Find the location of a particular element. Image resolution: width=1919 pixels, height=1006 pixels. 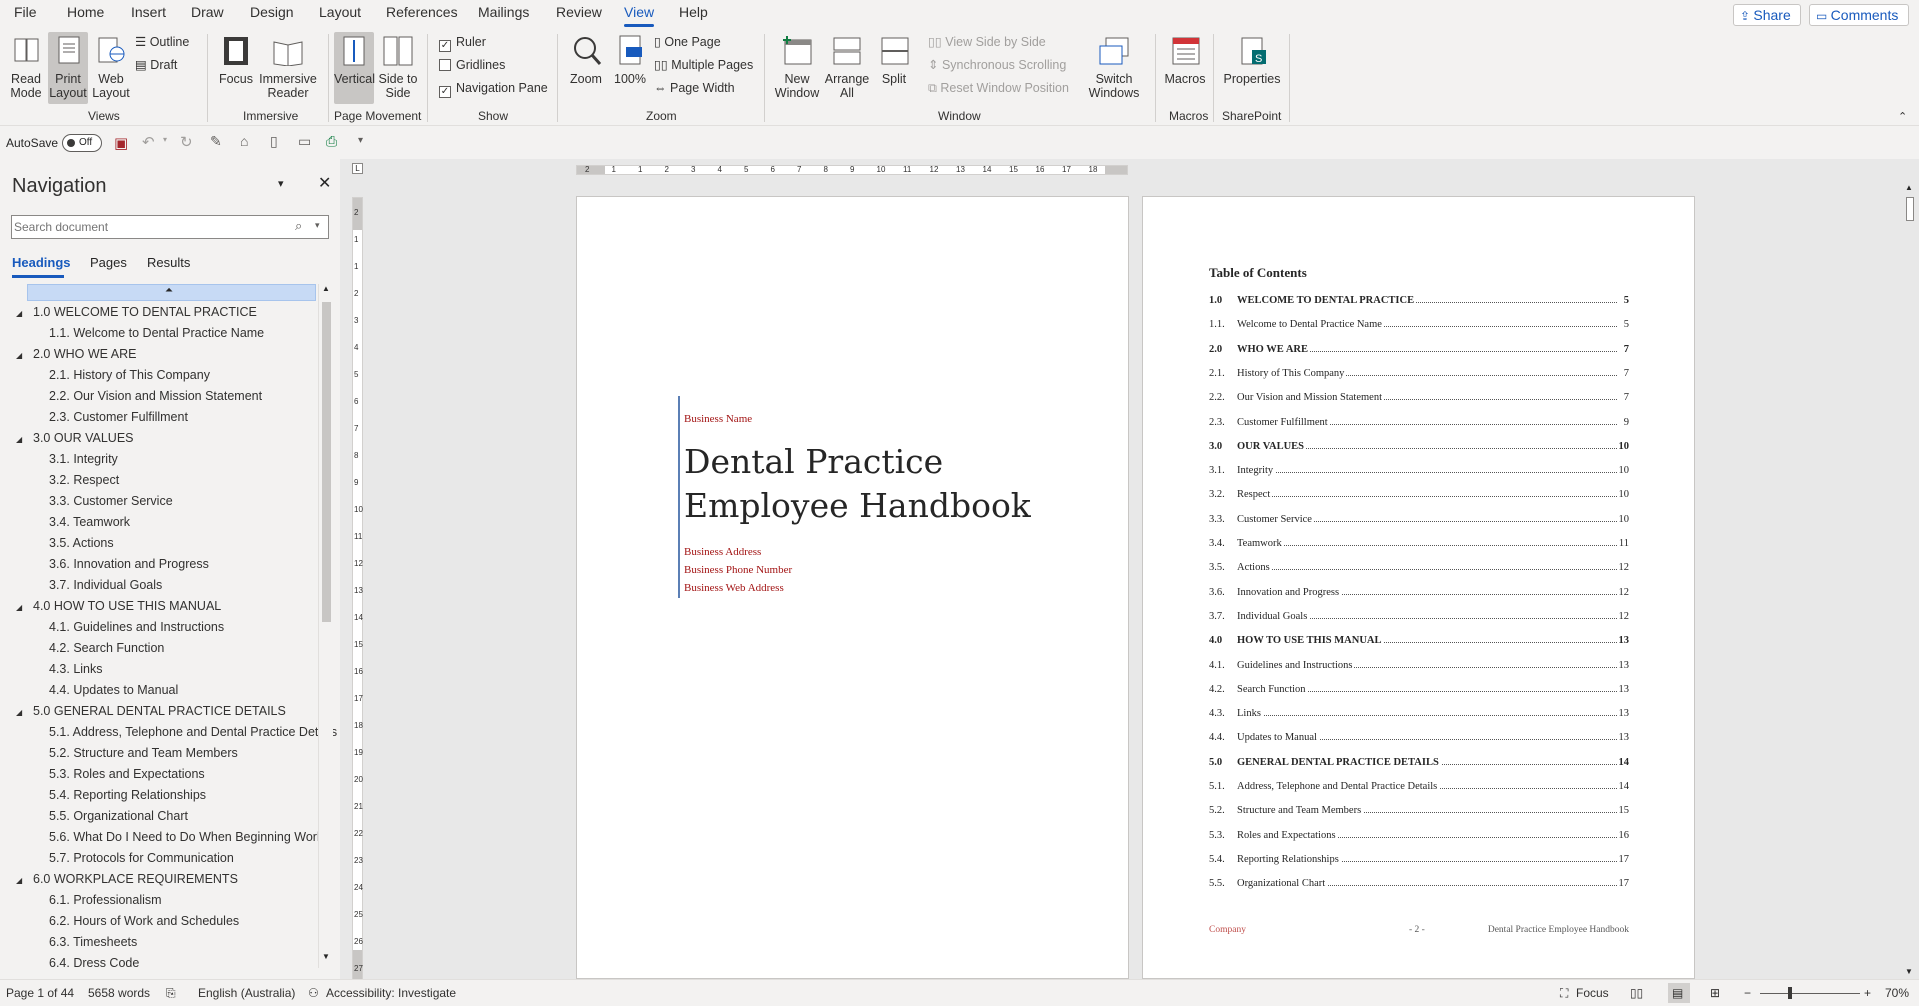

read-mode-button: Read Mode is located at coordinates (26, 68).